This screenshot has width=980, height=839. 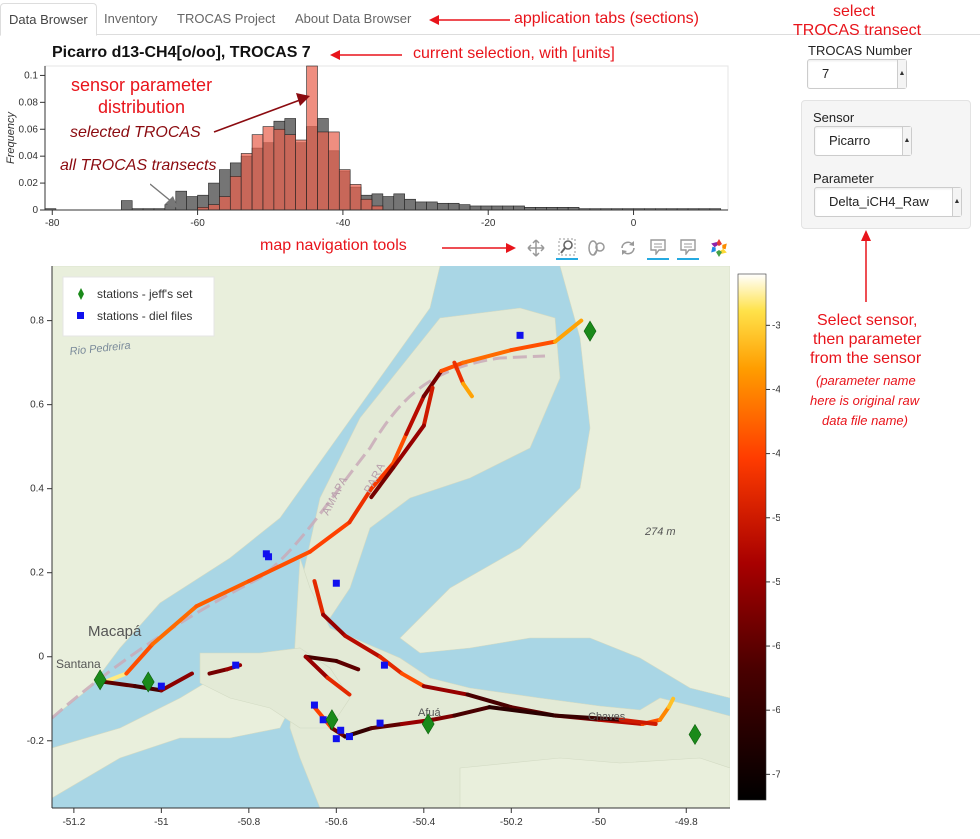 What do you see at coordinates (863, 141) in the screenshot?
I see `sensor-select: Picarro ▲` at bounding box center [863, 141].